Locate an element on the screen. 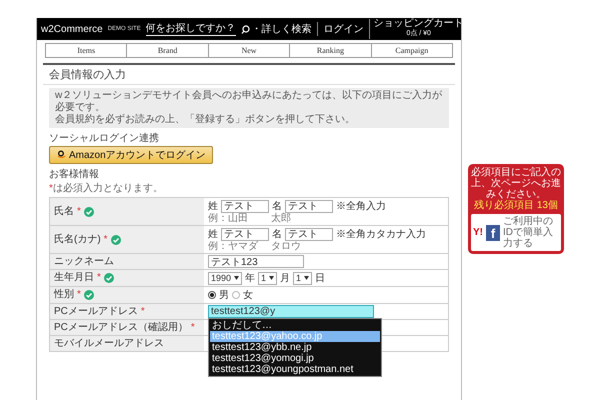 The image size is (600, 400). facebook-icon: f is located at coordinates (493, 232).